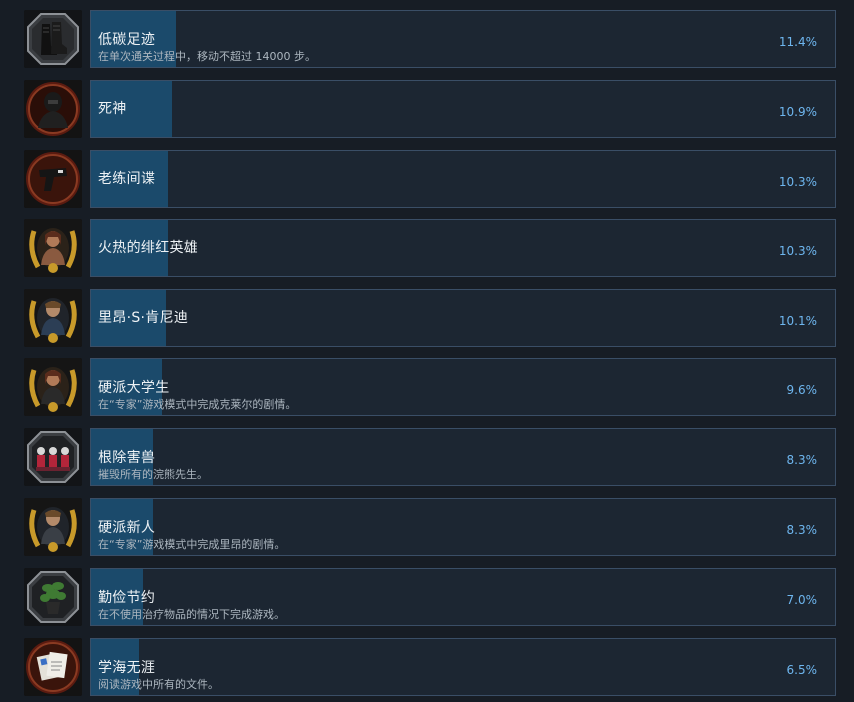  Describe the element at coordinates (463, 39) in the screenshot. I see `achievement-bar: 低碳足迹 在单次通关过程中，移动不超过 14000 步。 11.4%` at that location.